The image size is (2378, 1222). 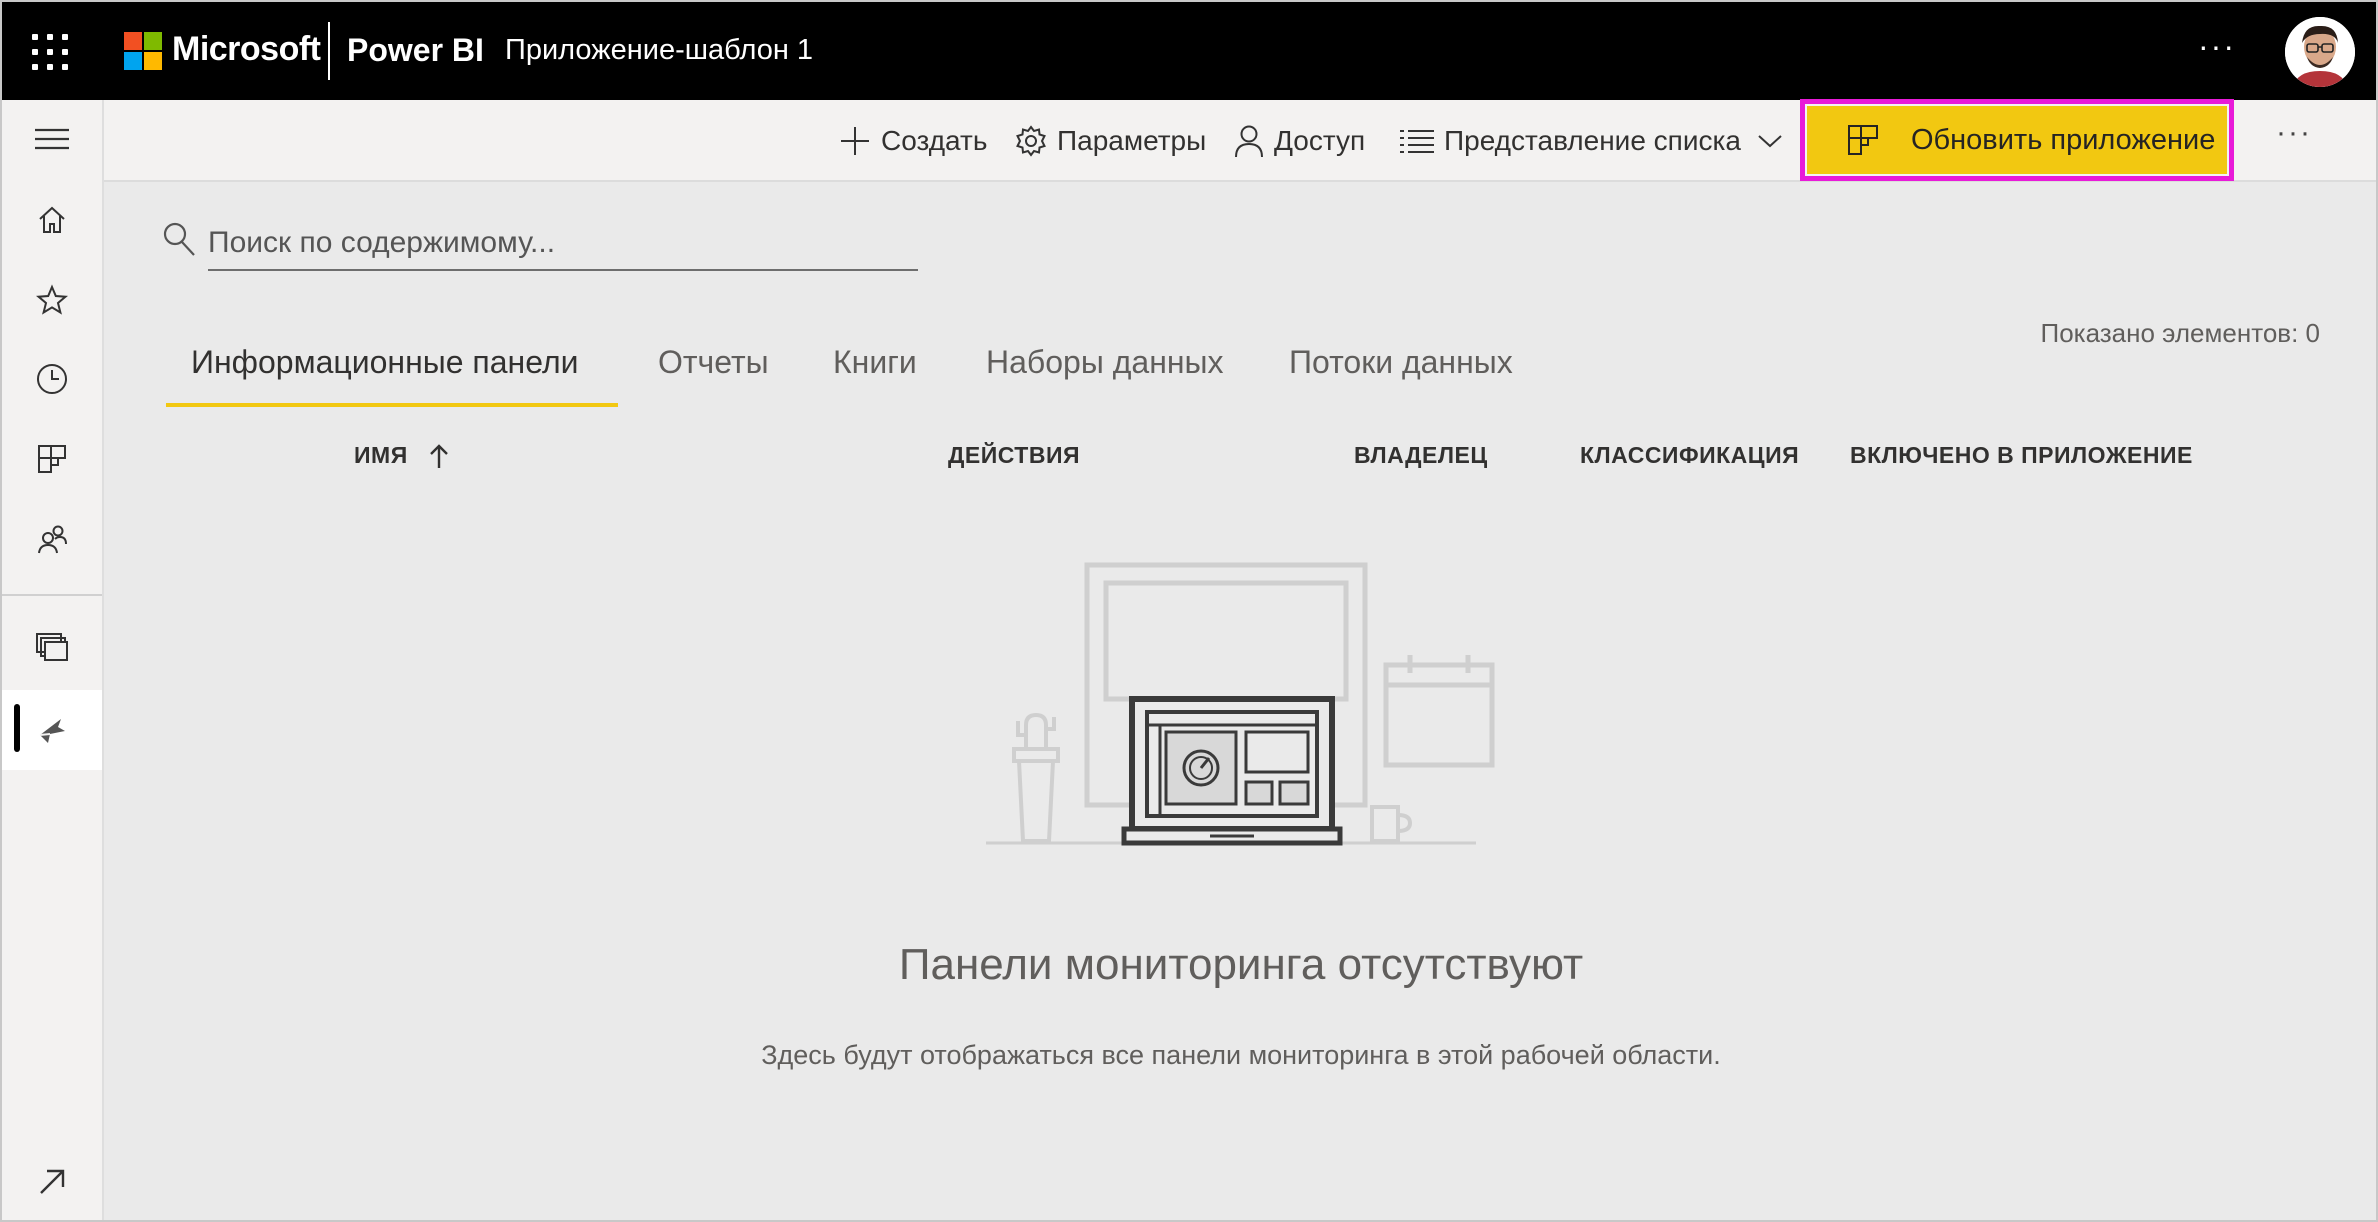 What do you see at coordinates (659, 50) in the screenshot?
I see `app-title: Приложение-шаблон 1` at bounding box center [659, 50].